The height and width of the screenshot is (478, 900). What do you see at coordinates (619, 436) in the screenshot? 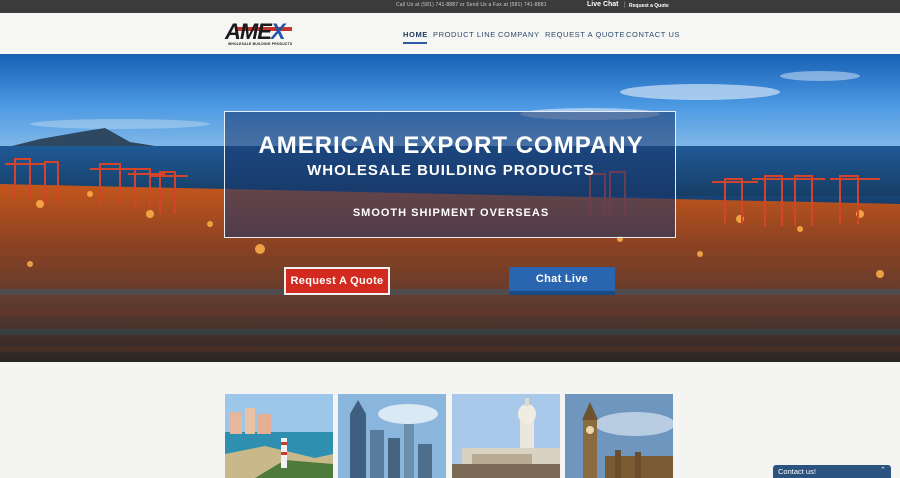
I see `london-big-ben-image` at bounding box center [619, 436].